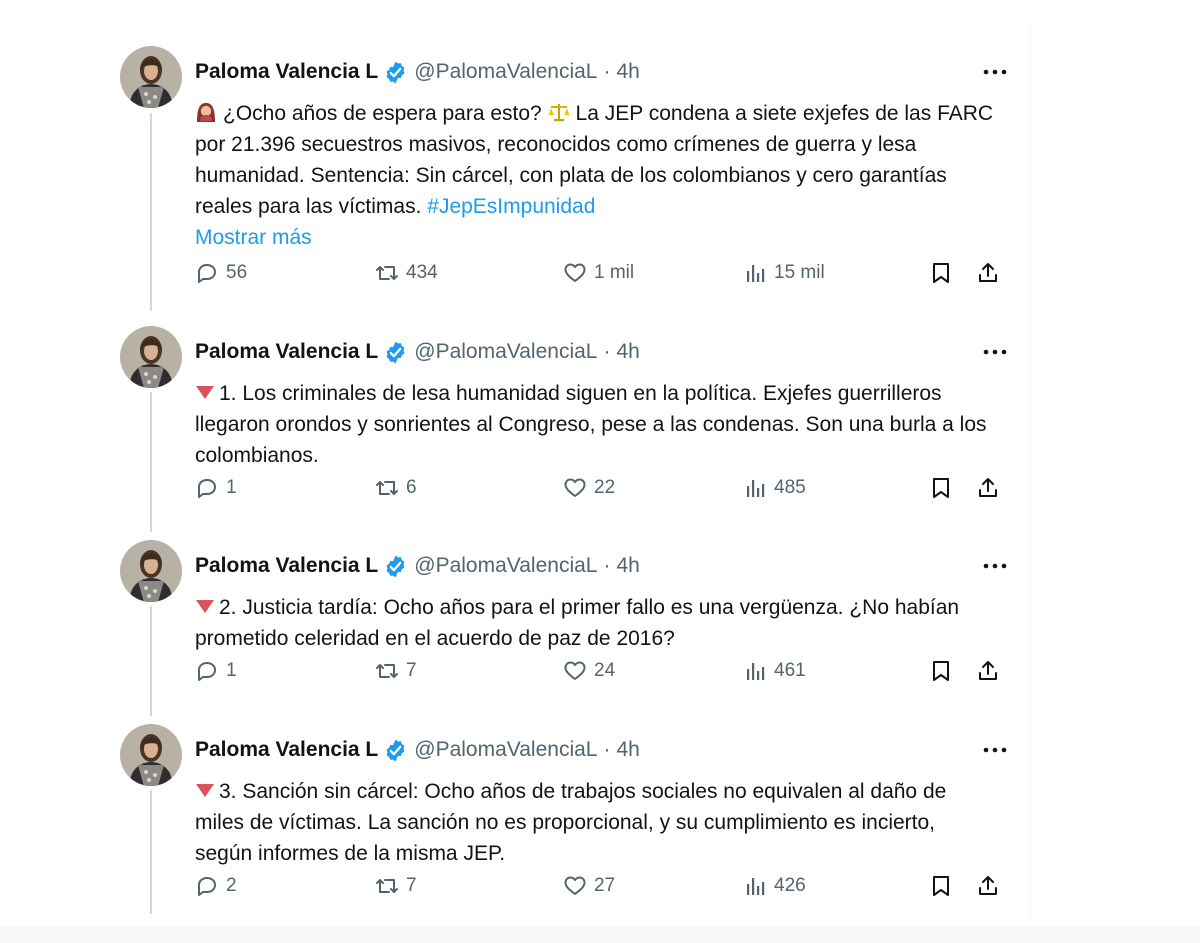 This screenshot has width=1200, height=943. Describe the element at coordinates (614, 272) in the screenshot. I see `like-count: 1 mil` at that location.